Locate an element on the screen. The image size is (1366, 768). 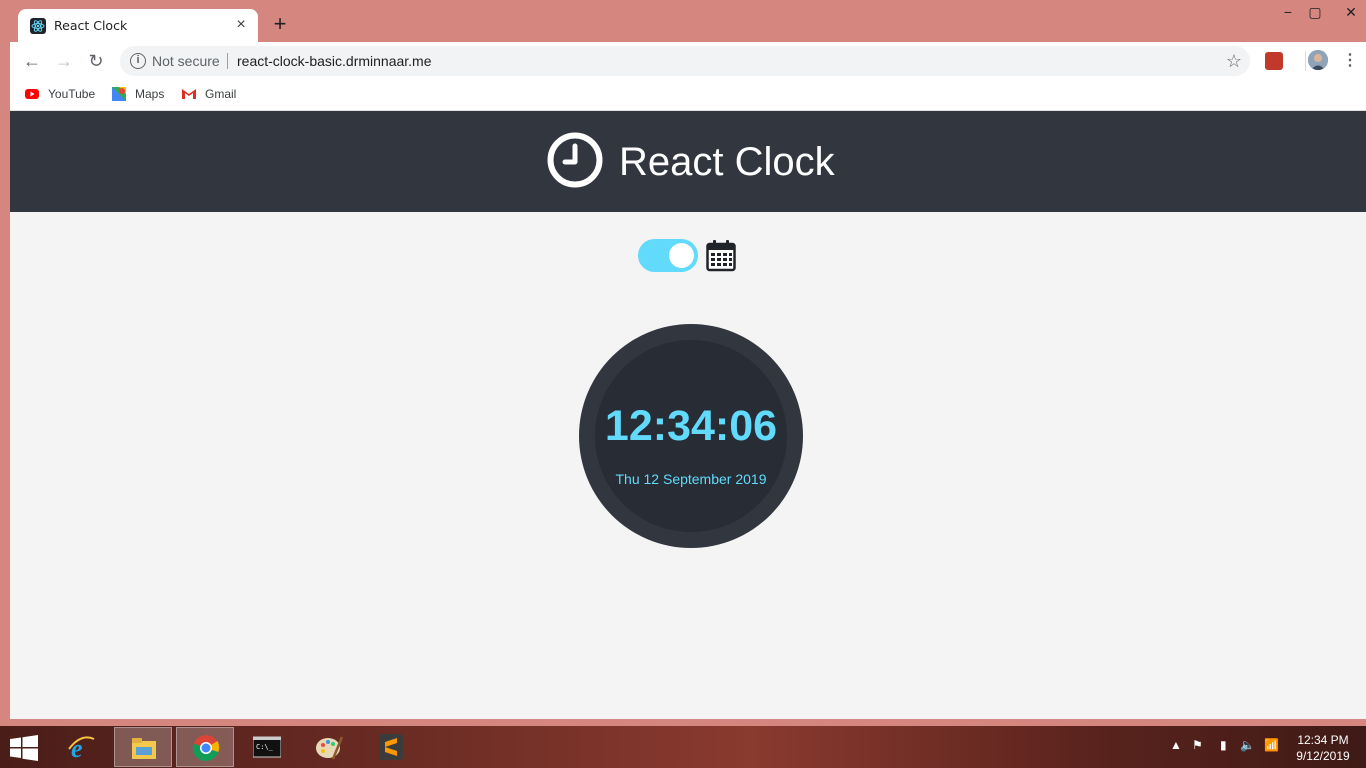
react-favicon-icon is located at coordinates (38, 26).